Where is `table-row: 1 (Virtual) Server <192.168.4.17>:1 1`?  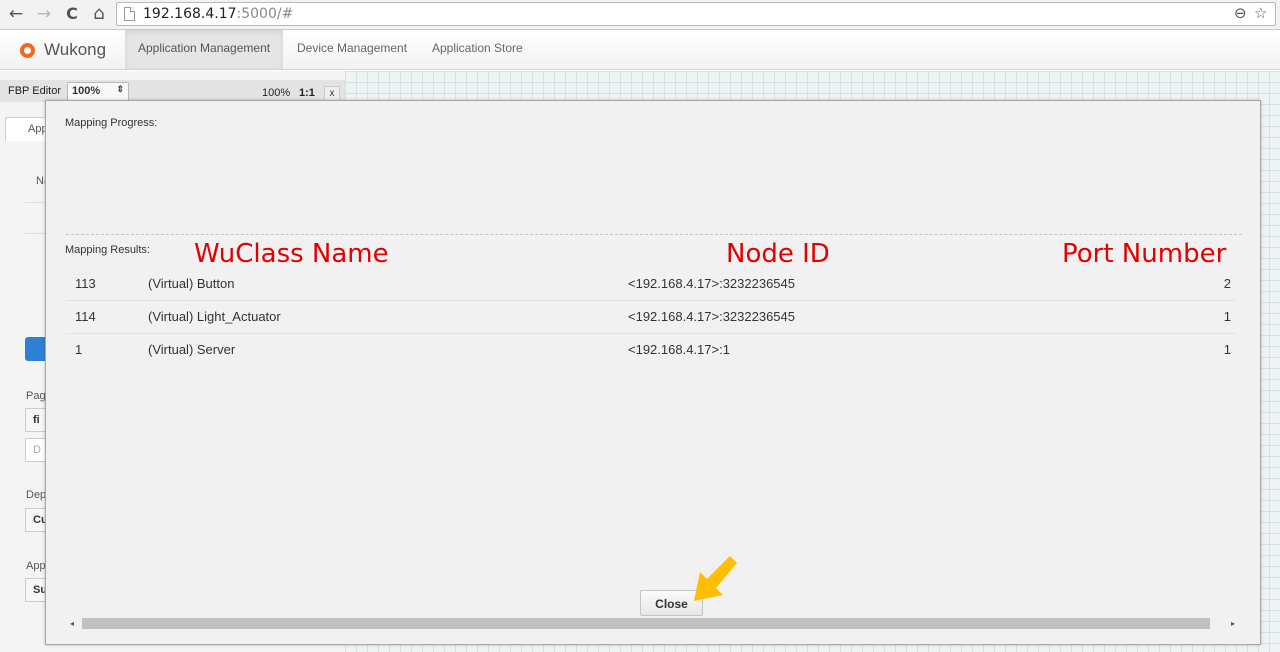
table-row: 1 (Virtual) Server <192.168.4.17>:1 1 is located at coordinates (651, 349).